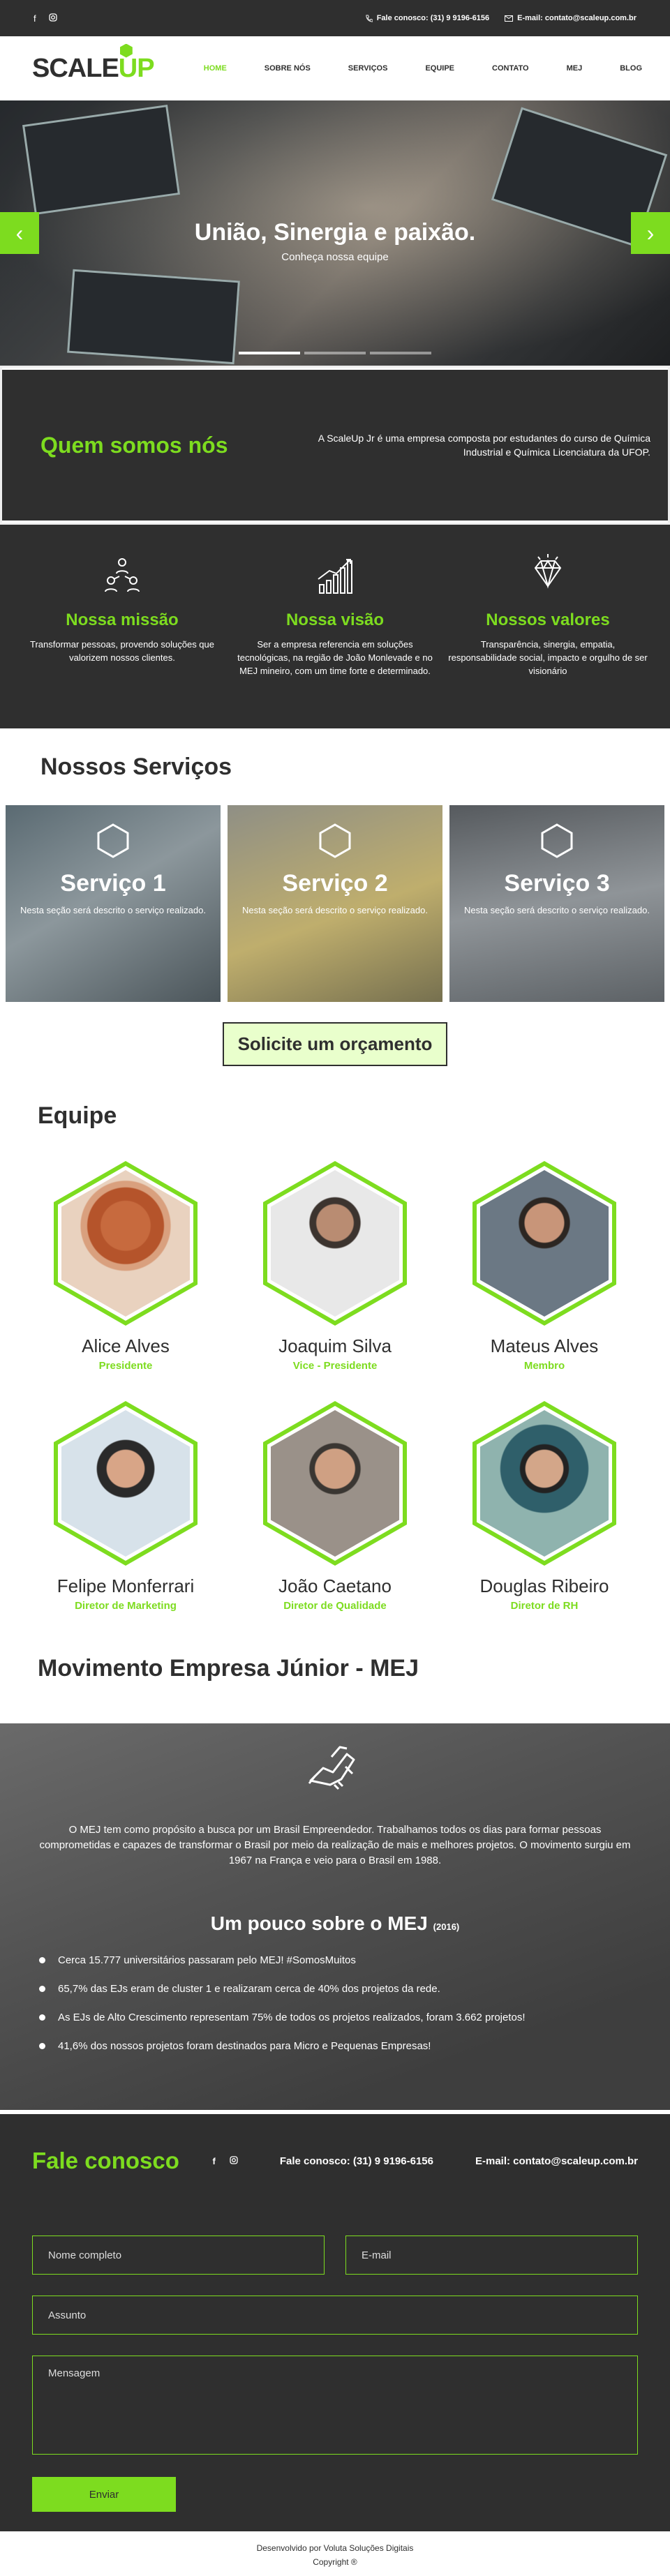  I want to click on team-member: Douglas Ribeiro Diretor de RH, so click(544, 1511).